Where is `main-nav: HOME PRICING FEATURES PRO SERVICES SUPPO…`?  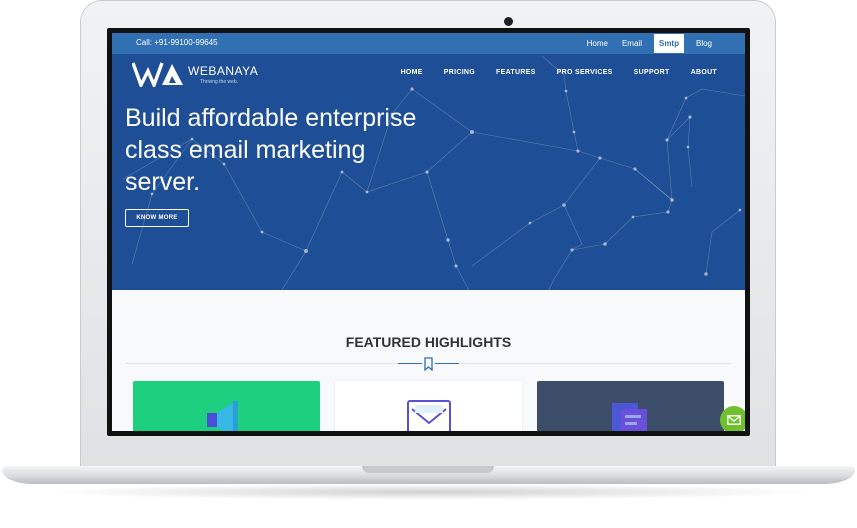 main-nav: HOME PRICING FEATURES PRO SERVICES SUPPO… is located at coordinates (548, 72).